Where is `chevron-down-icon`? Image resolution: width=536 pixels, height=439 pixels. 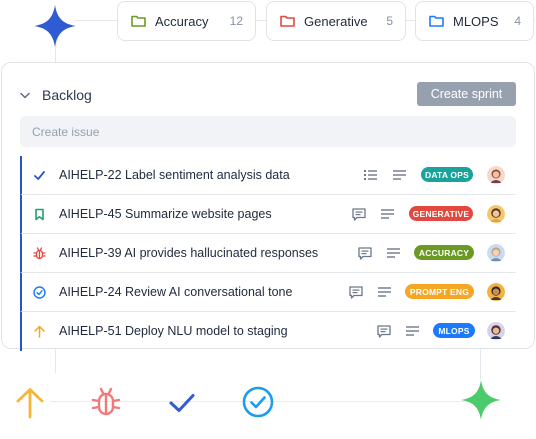
chevron-down-icon is located at coordinates (25, 95).